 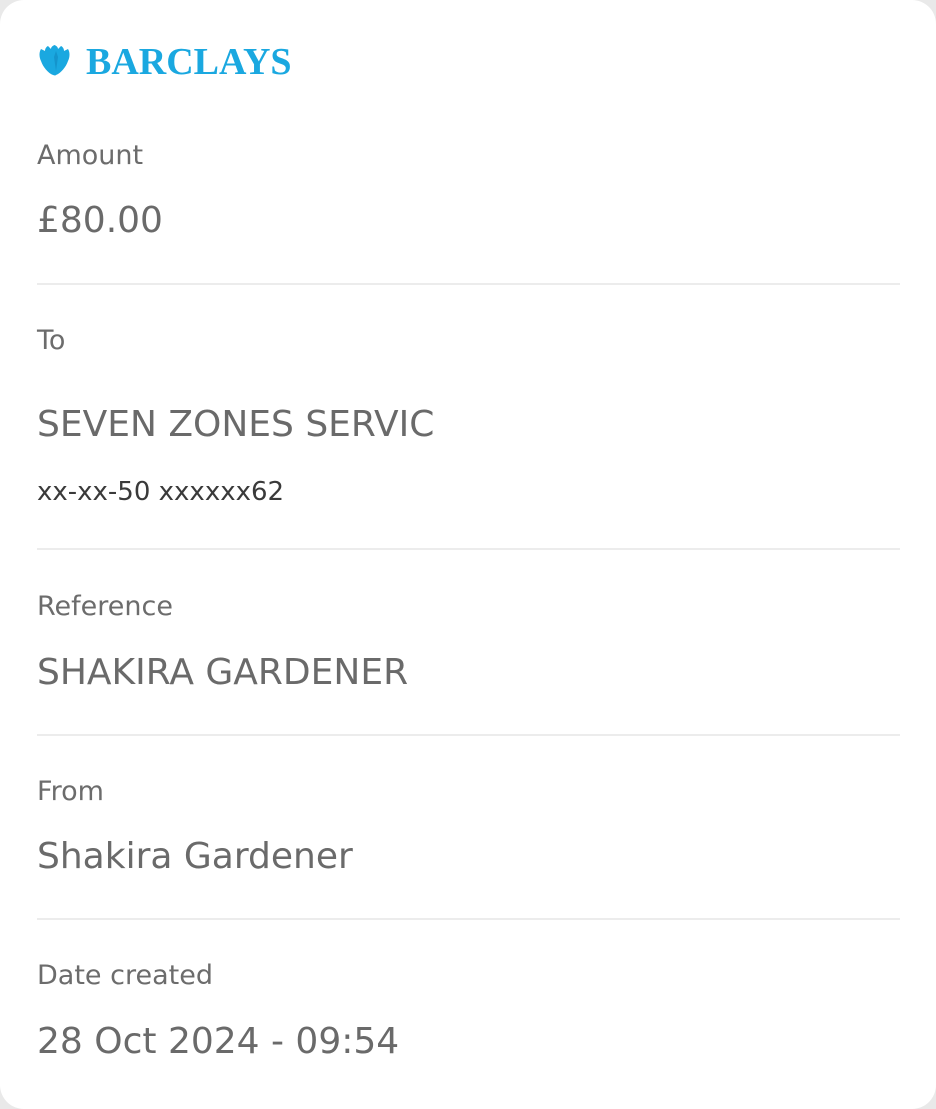 What do you see at coordinates (195, 856) in the screenshot?
I see `from-value: Shakira Gardener` at bounding box center [195, 856].